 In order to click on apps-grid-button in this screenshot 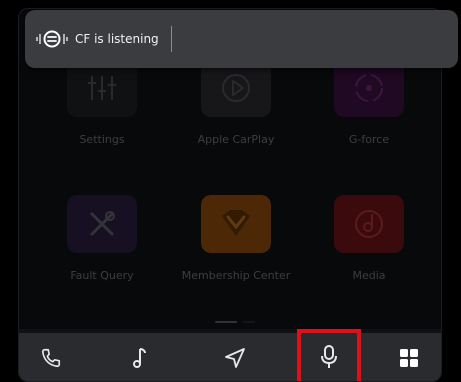, I will do `click(409, 357)`.